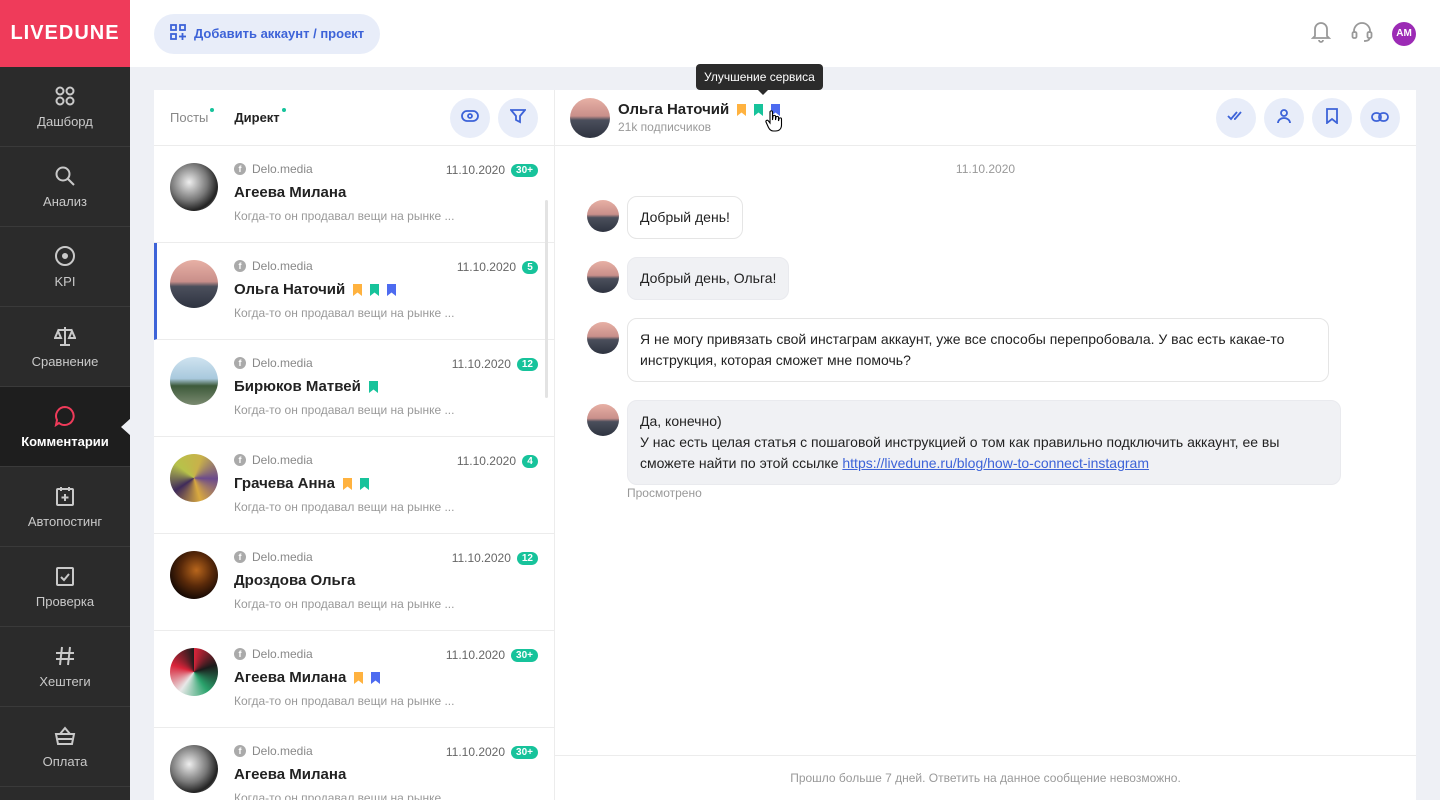  I want to click on comment-icon, so click(65, 416).